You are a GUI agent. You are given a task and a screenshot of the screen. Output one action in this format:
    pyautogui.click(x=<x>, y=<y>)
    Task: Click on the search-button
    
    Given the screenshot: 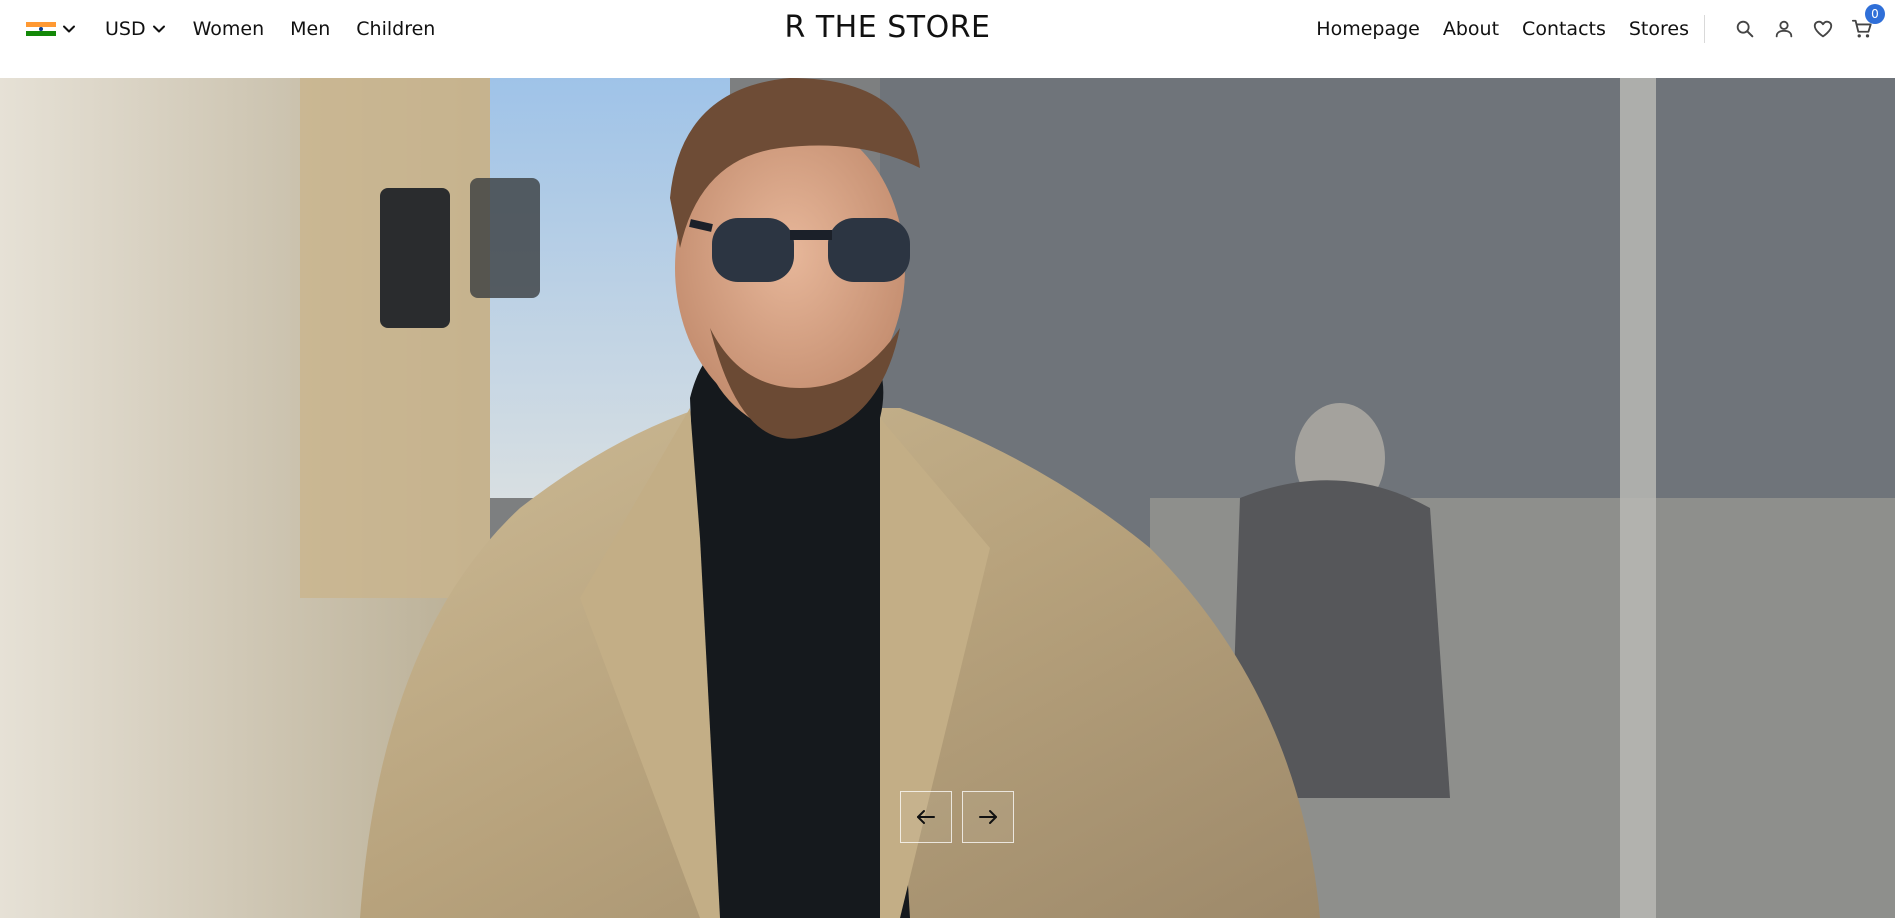 What is the action you would take?
    pyautogui.click(x=1745, y=29)
    